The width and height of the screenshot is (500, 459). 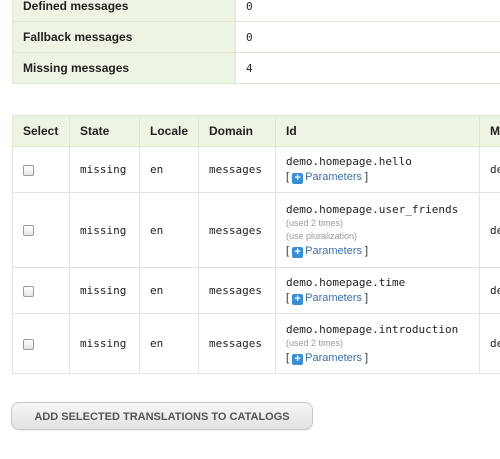 I want to click on summary-row-fallback: Fallback messages 0, so click(x=256, y=37).